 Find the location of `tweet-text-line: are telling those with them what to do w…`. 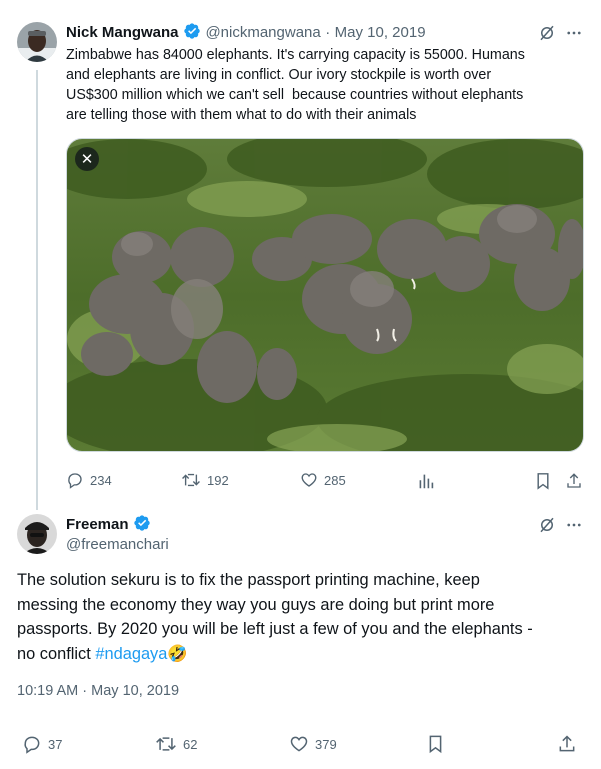

tweet-text-line: are telling those with them what to do w… is located at coordinates (241, 115).